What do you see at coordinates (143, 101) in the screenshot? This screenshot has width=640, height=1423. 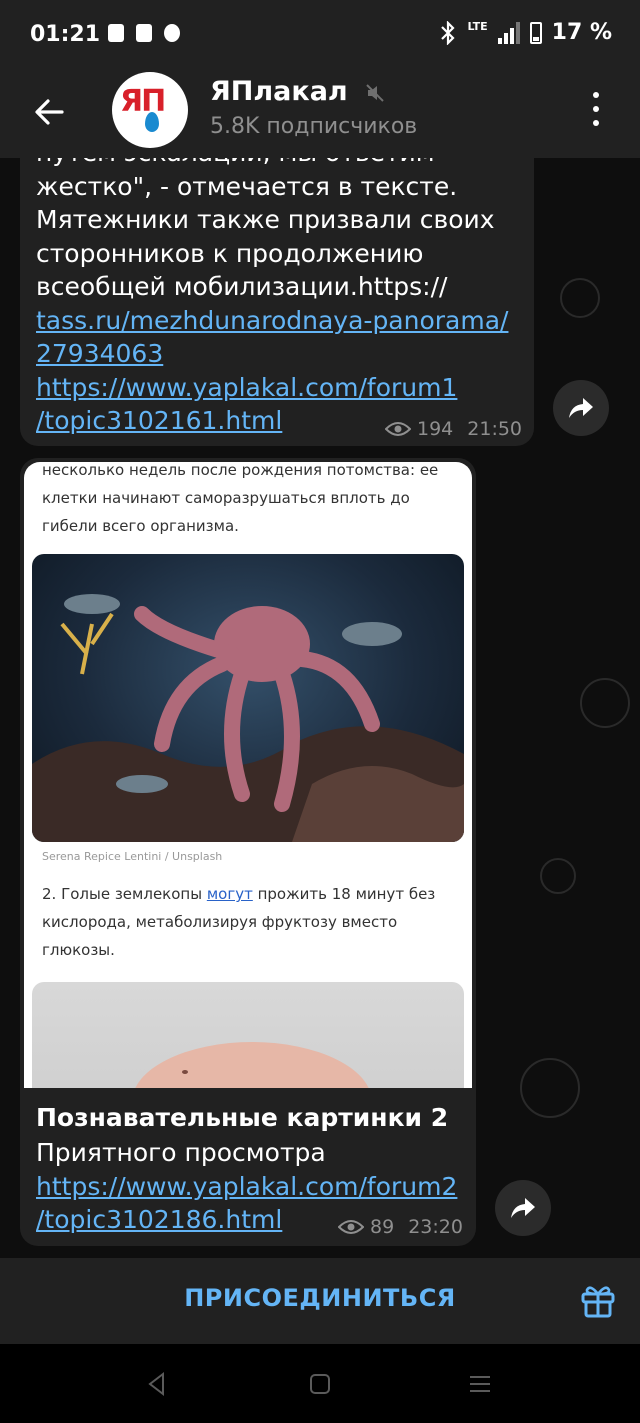 I see `avatar-logo-text: ЯП` at bounding box center [143, 101].